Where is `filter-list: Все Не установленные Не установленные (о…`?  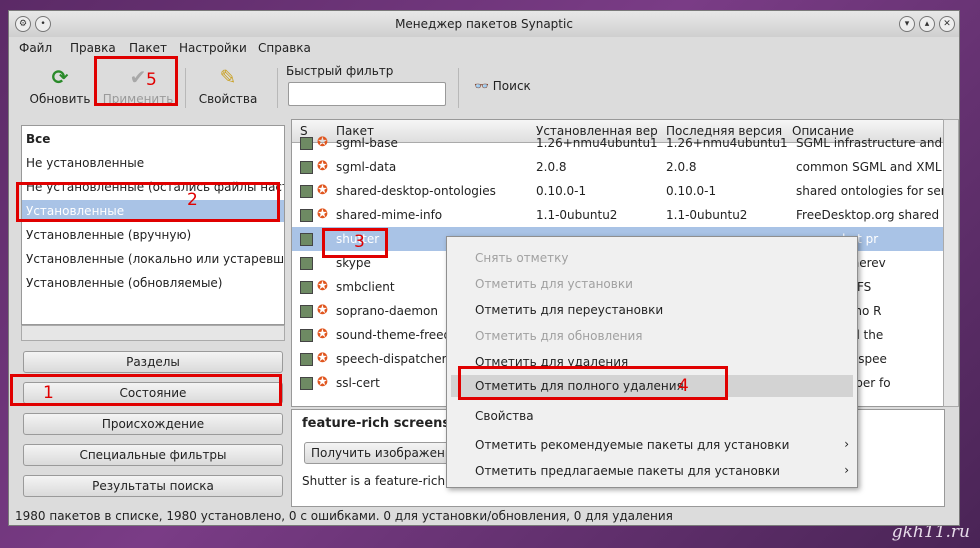
filter-list: Все Не установленные Не установленные (о… is located at coordinates (153, 225).